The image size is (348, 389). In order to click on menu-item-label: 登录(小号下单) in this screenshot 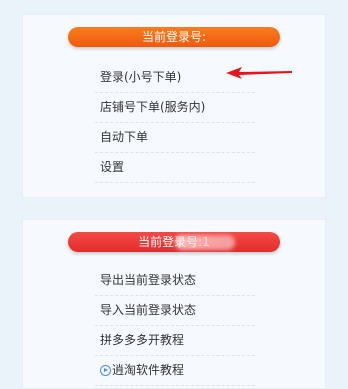, I will do `click(141, 77)`.